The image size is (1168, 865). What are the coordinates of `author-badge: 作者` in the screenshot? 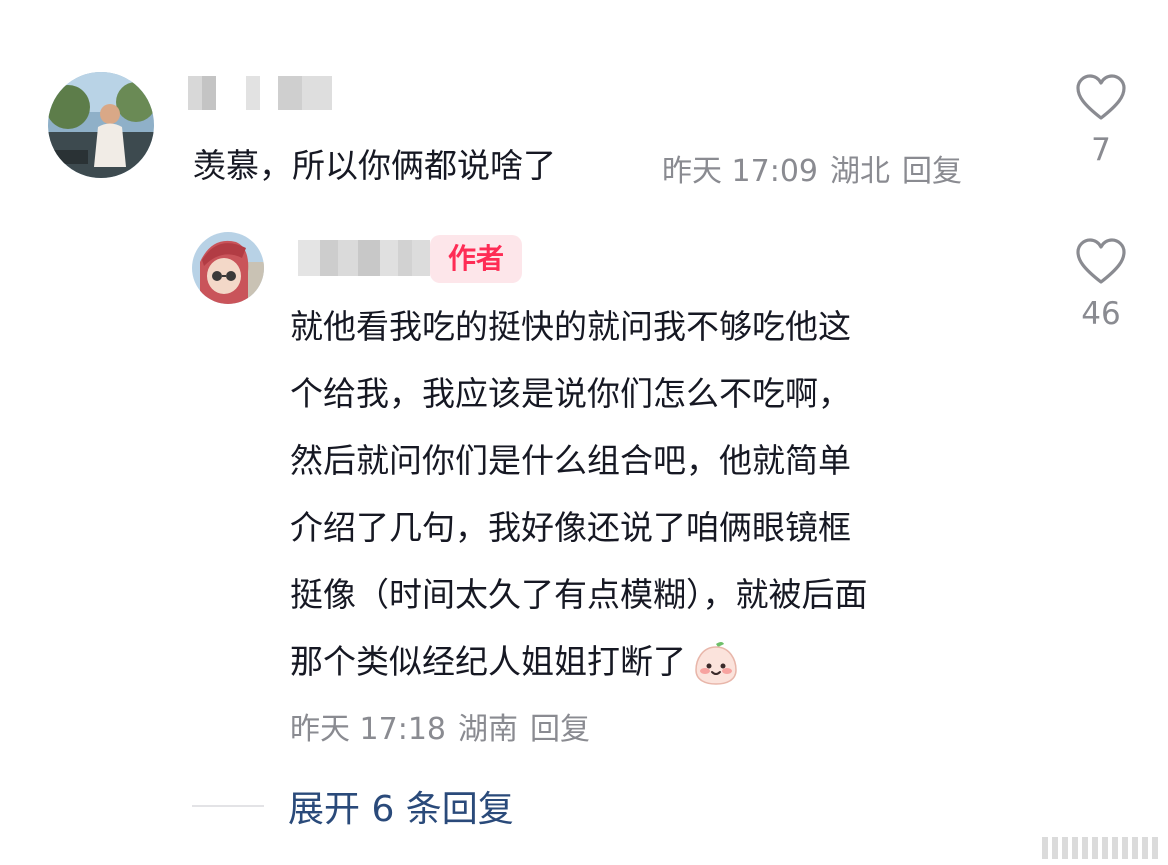 It's located at (476, 259).